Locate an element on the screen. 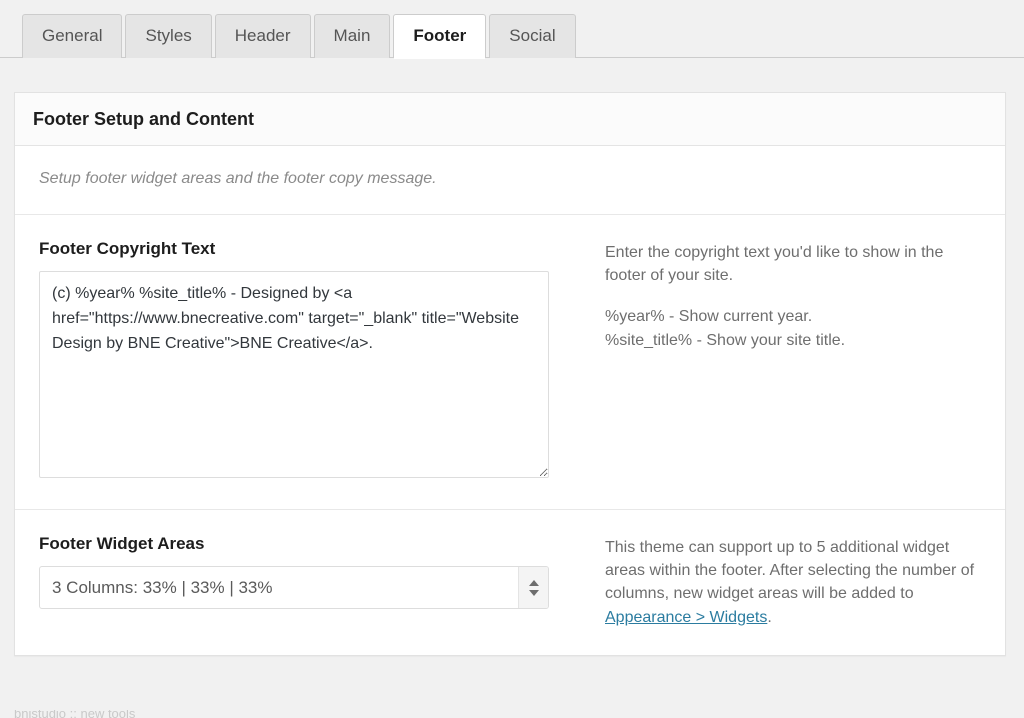 The height and width of the screenshot is (718, 1024). clipped-footer-text: bnistudio :: new tools is located at coordinates (75, 714).